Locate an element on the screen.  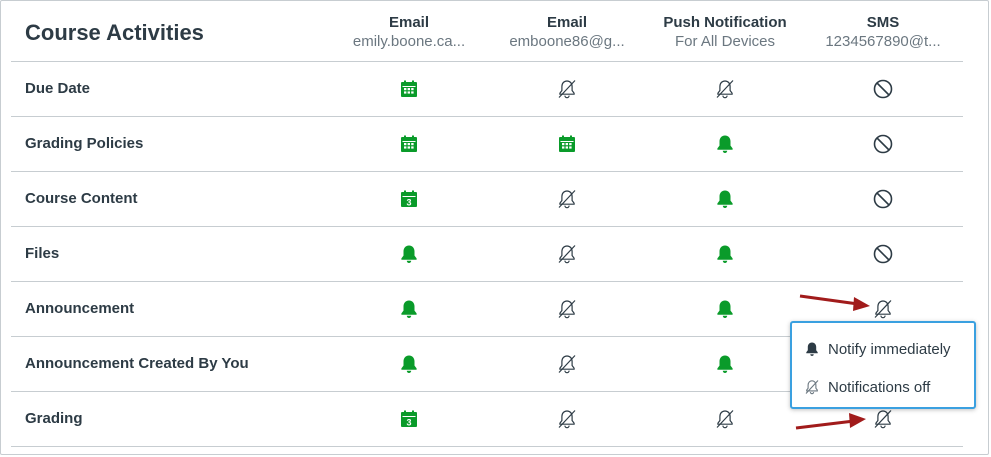
menu-item-notifications-off: Notifications off is located at coordinates (867, 387).